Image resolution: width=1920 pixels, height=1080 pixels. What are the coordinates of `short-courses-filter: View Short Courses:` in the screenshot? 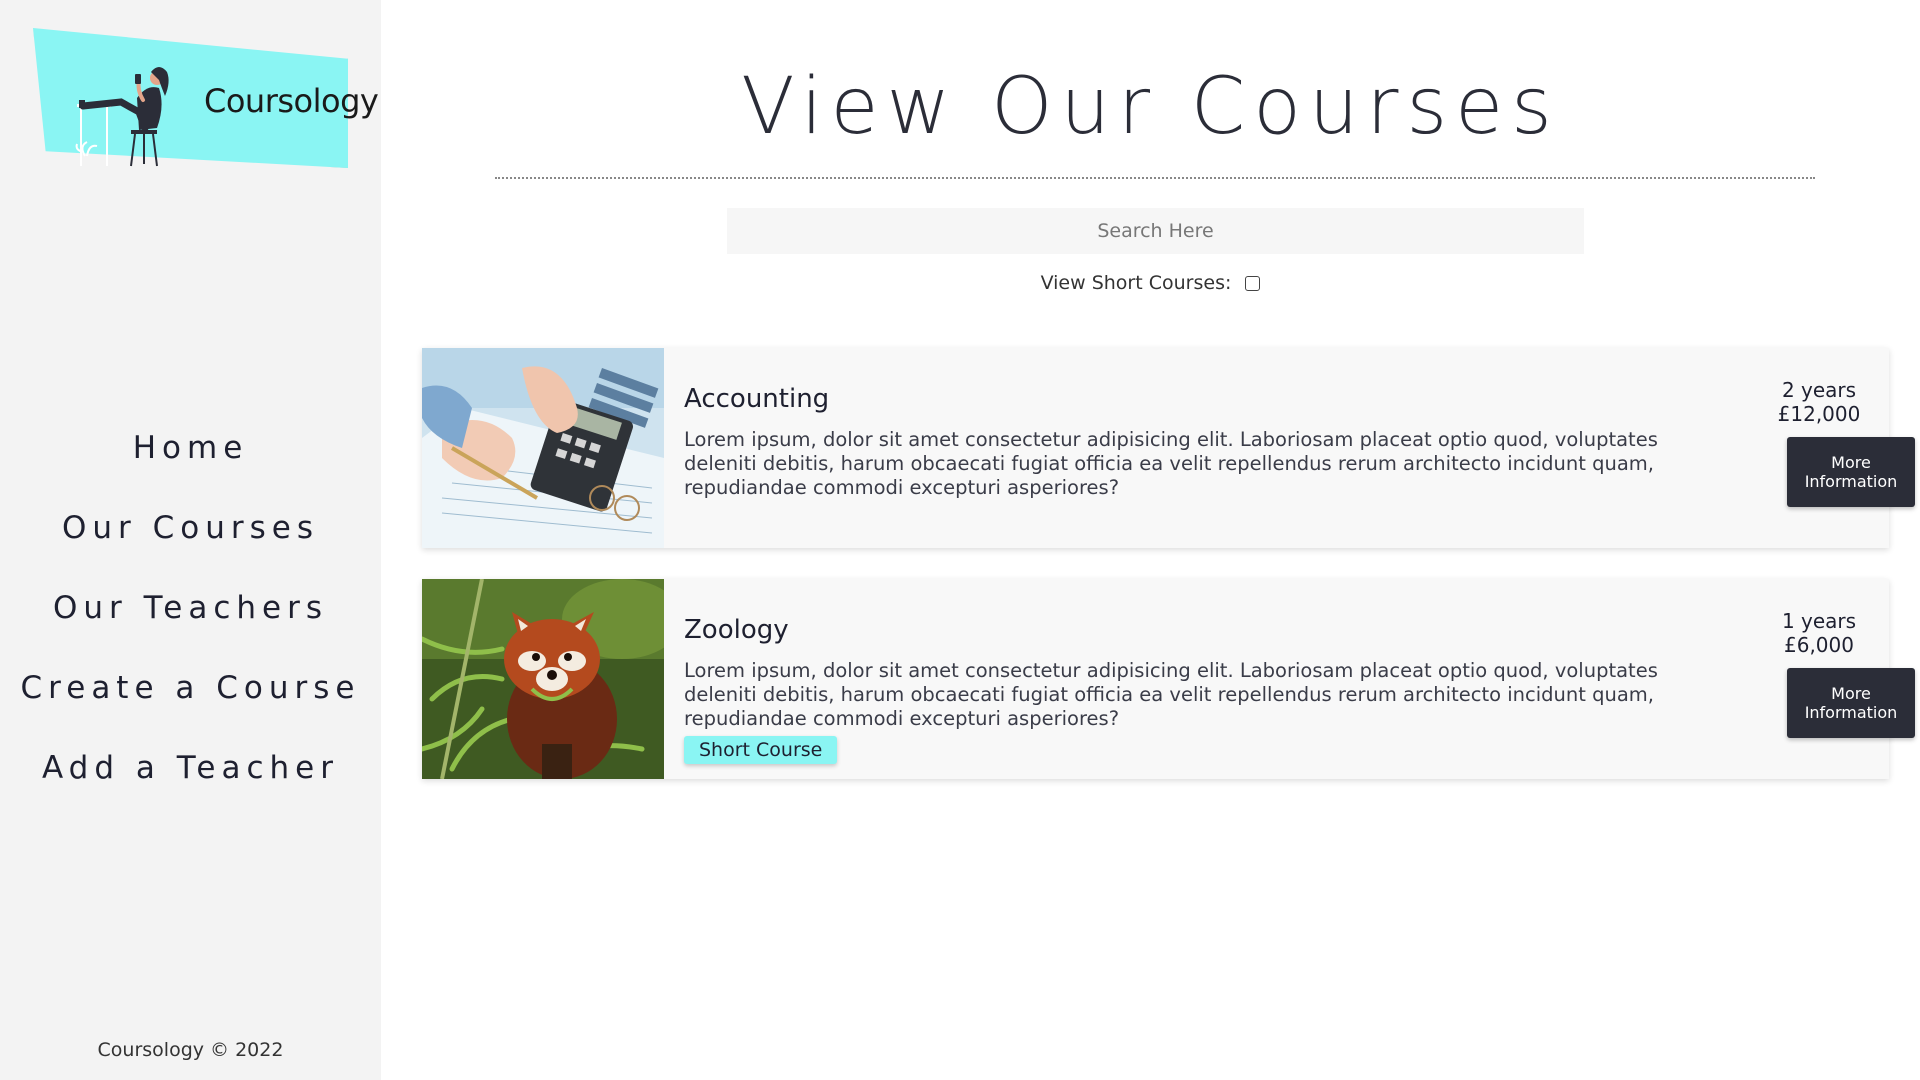 It's located at (1150, 283).